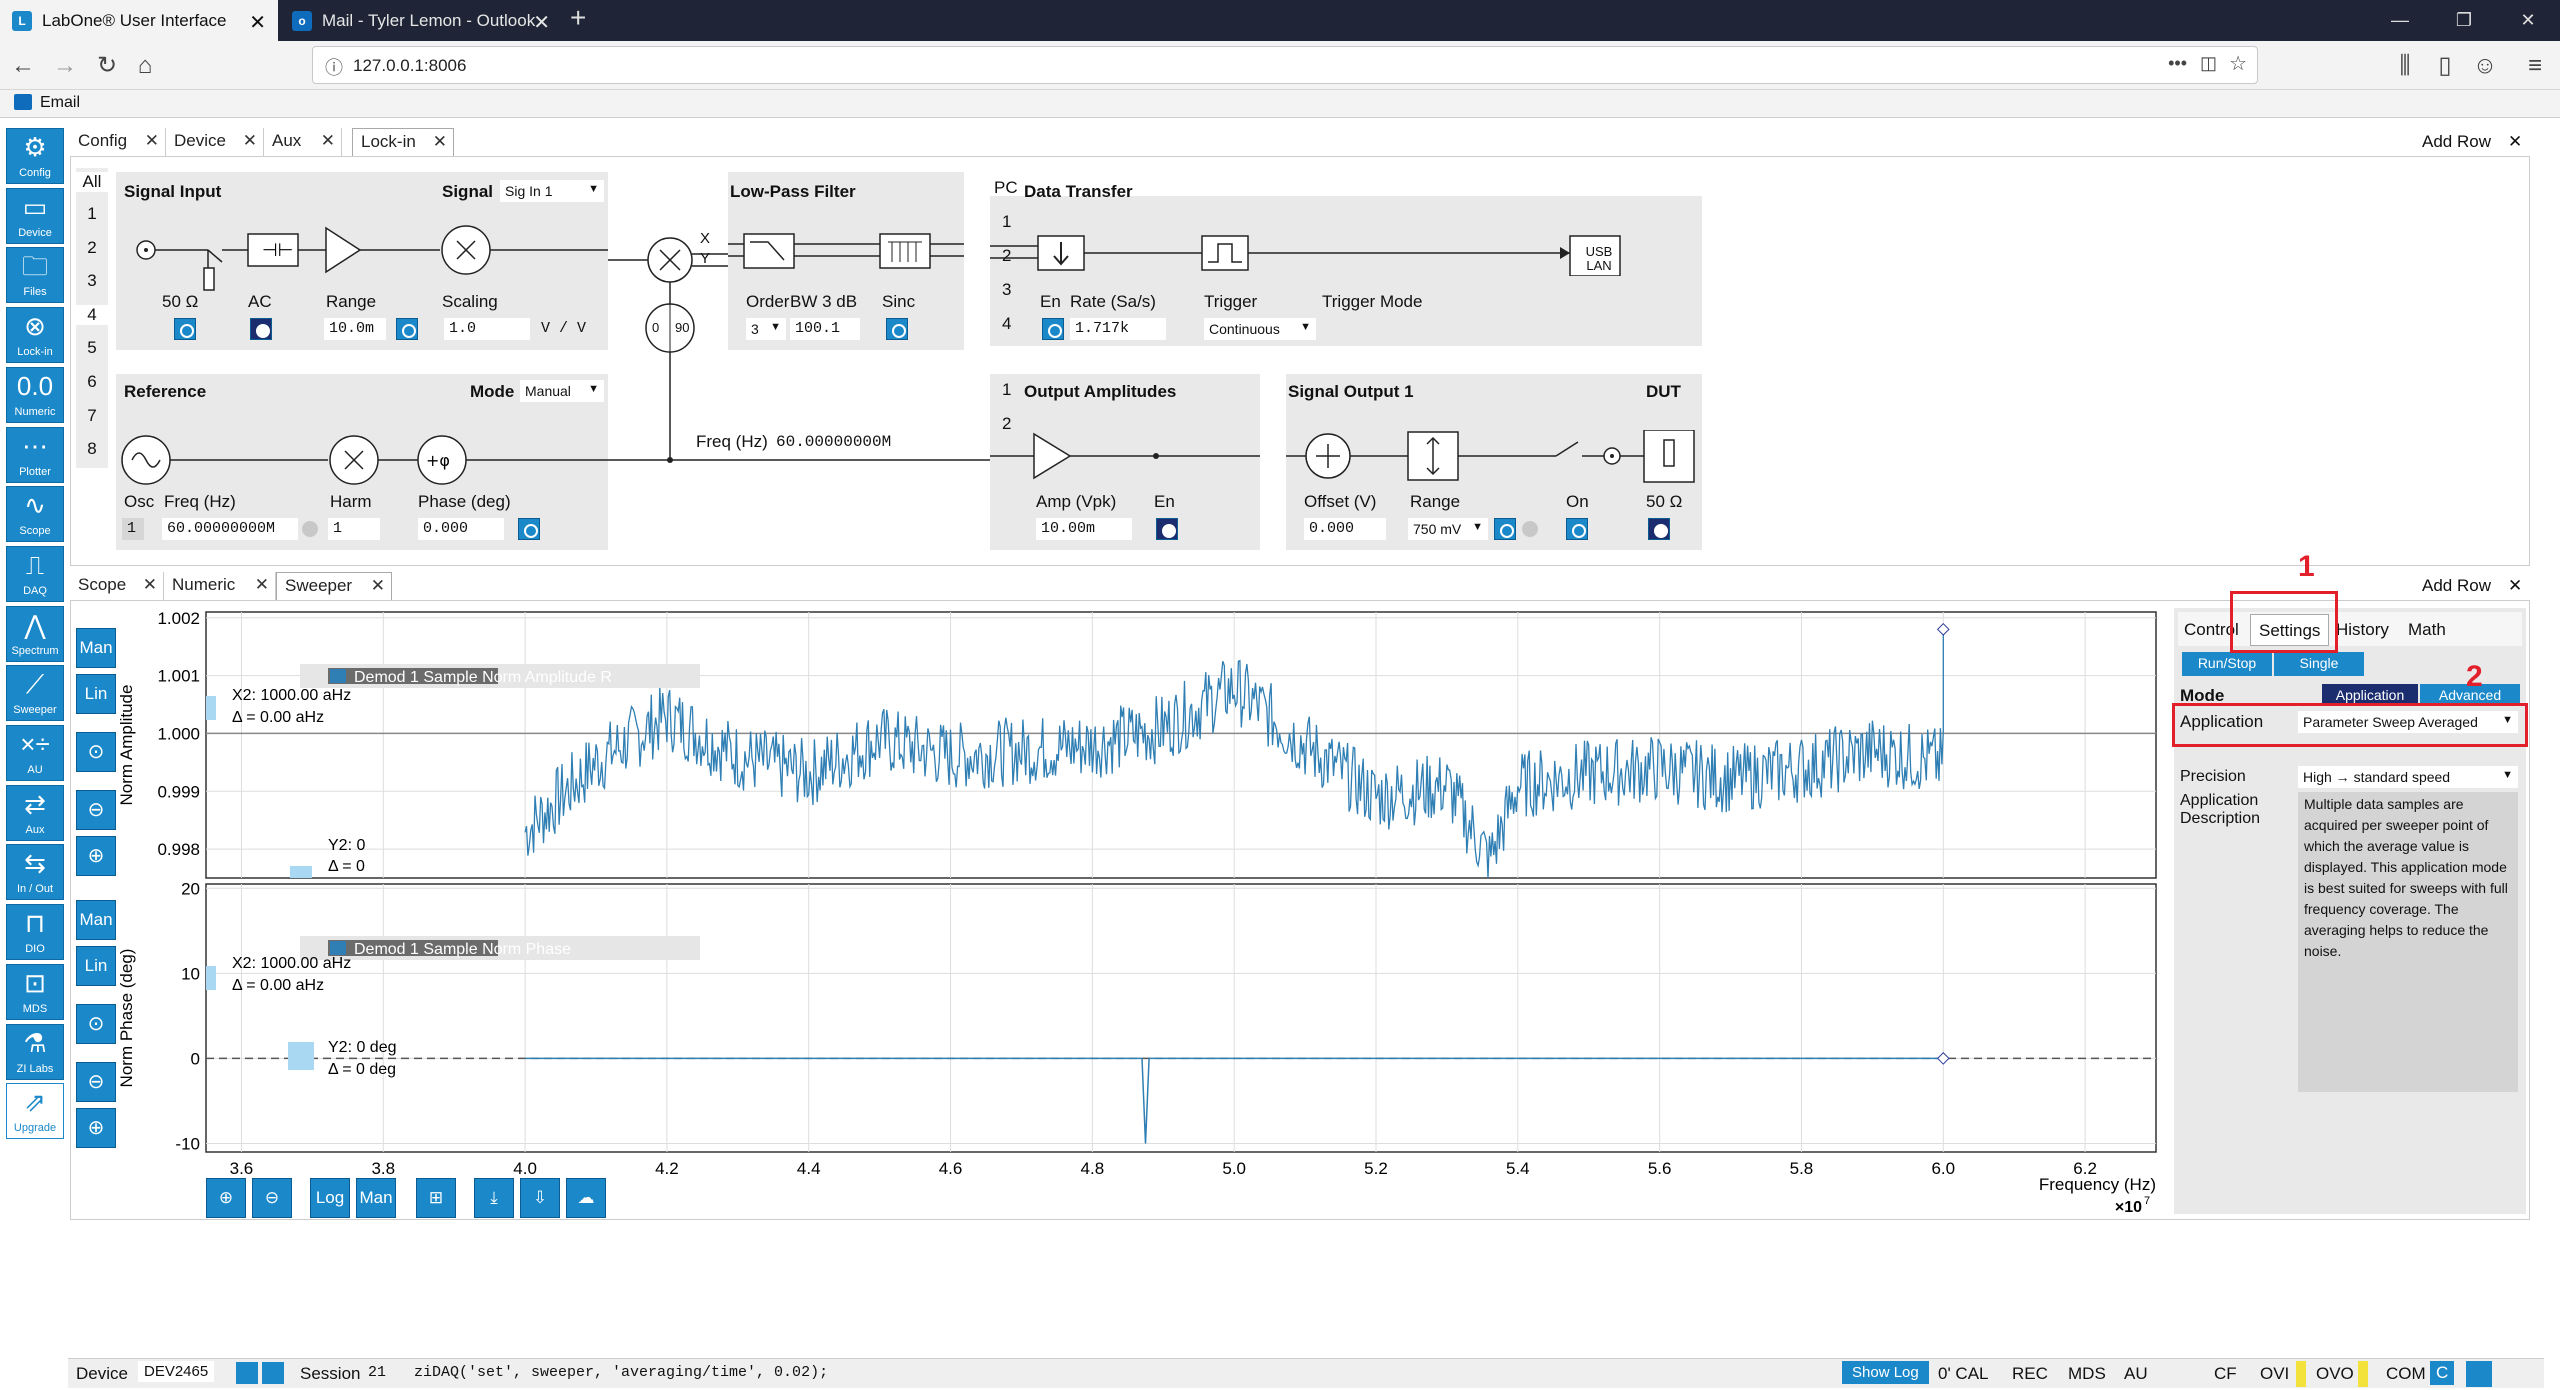  Describe the element at coordinates (303, 142) in the screenshot. I see `tab-aux: Aux ✕` at that location.